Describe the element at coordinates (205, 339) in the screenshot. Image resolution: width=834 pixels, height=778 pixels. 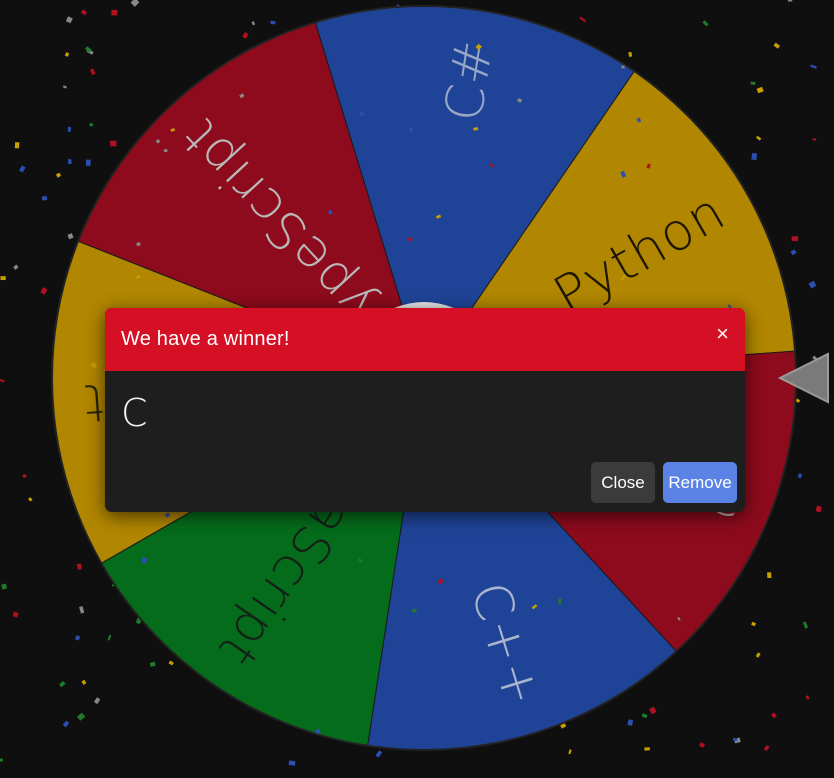
I see `dialog-title: We have a winner!` at that location.